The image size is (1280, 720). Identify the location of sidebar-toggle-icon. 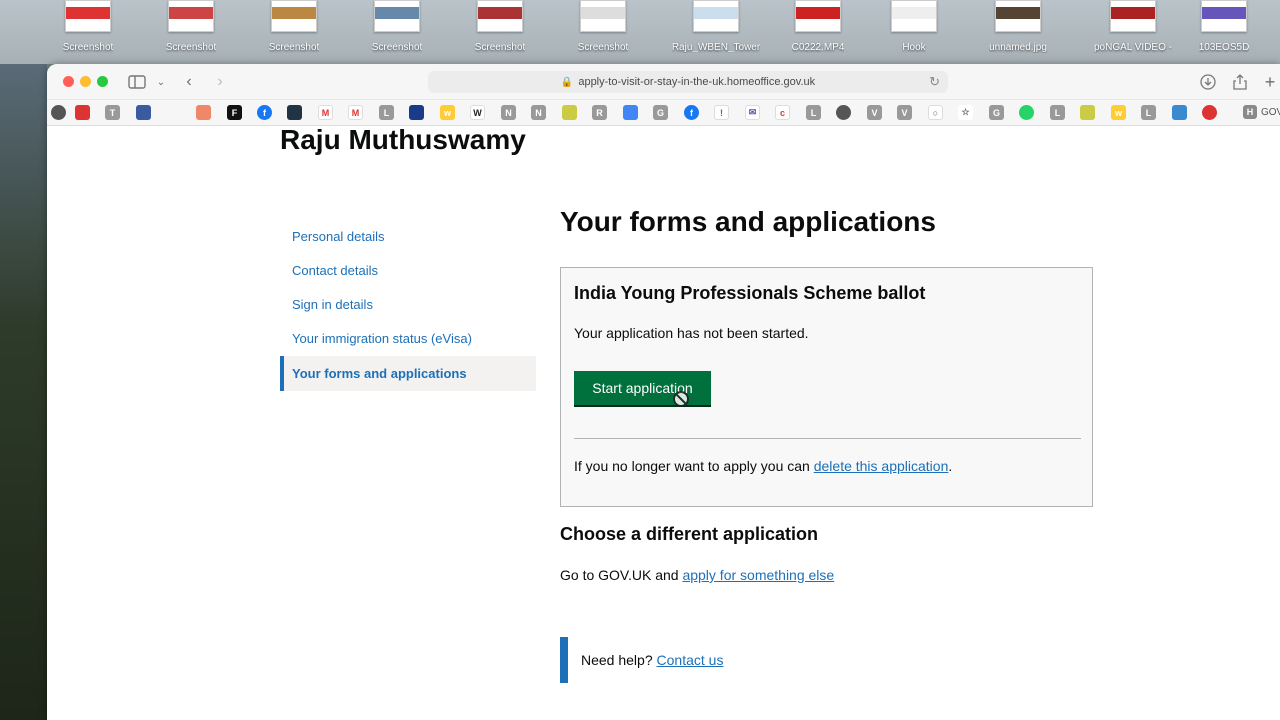
(137, 82).